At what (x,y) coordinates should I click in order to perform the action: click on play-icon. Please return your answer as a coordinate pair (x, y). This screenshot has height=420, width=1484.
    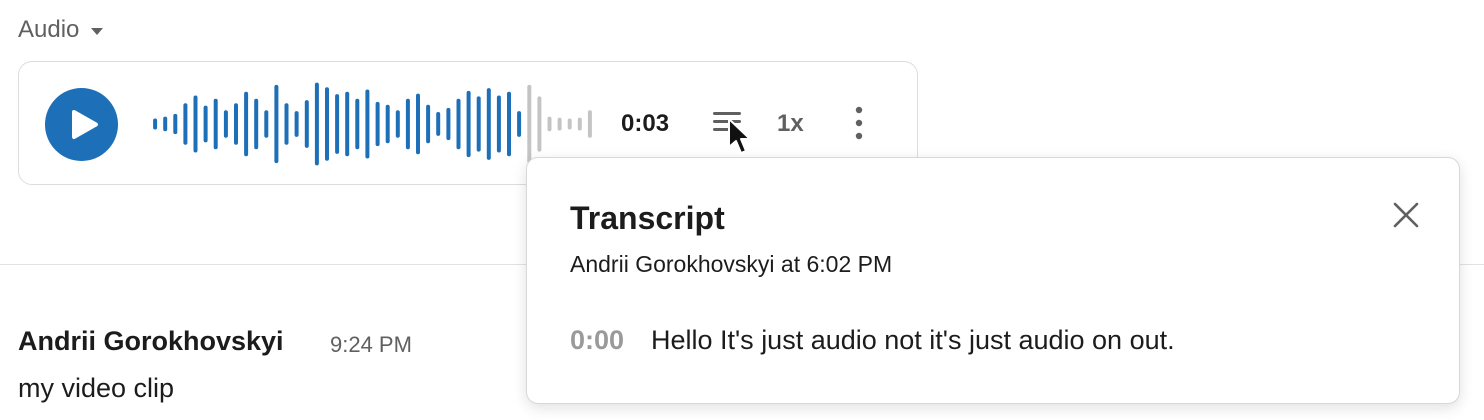
    Looking at the image, I should click on (85, 124).